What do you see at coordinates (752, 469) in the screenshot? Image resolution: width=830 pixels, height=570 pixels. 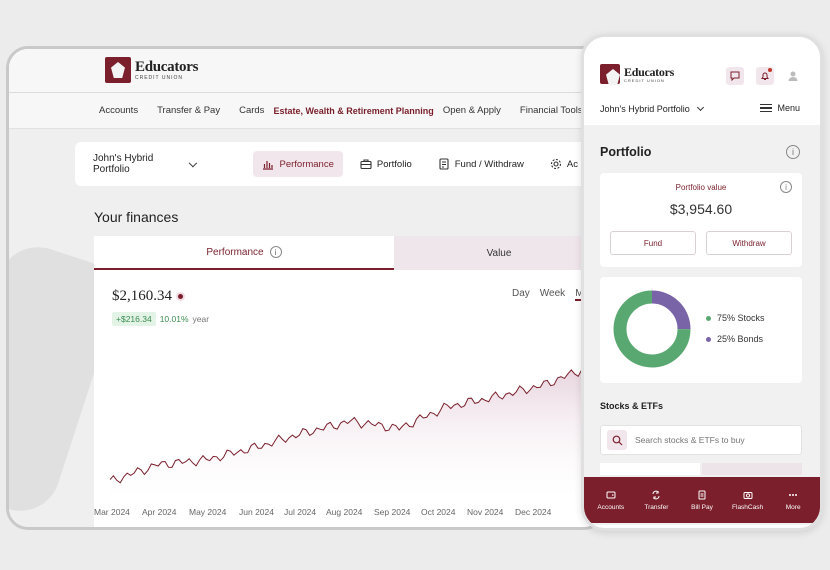 I see `peek-right` at bounding box center [752, 469].